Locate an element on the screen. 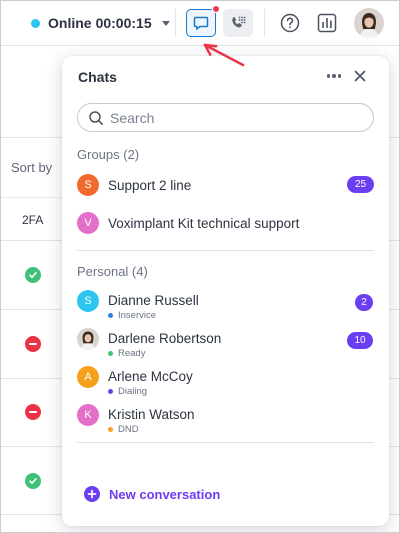 This screenshot has height=533, width=400. personal-section-label: Personal (4) is located at coordinates (112, 271).